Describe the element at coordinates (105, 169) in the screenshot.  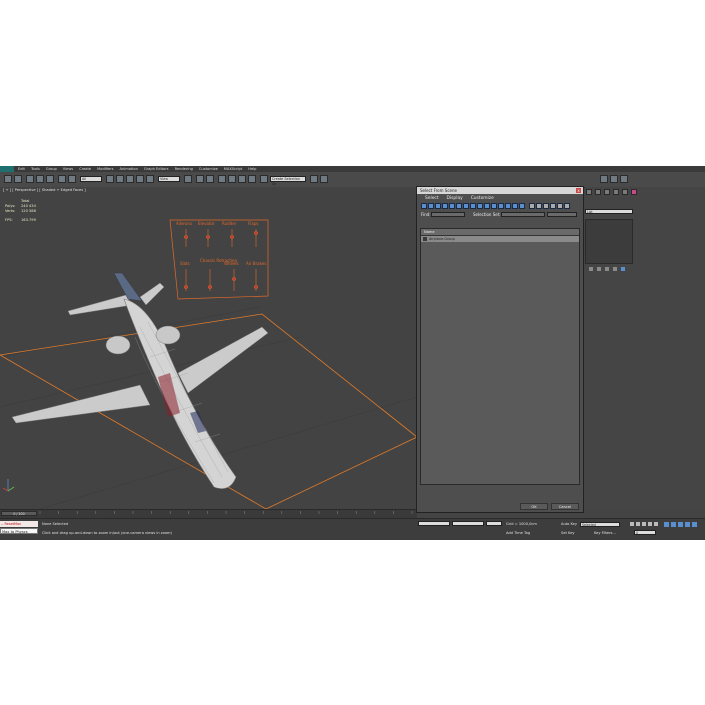
I see `menu-modifiers: Modifiers` at that location.